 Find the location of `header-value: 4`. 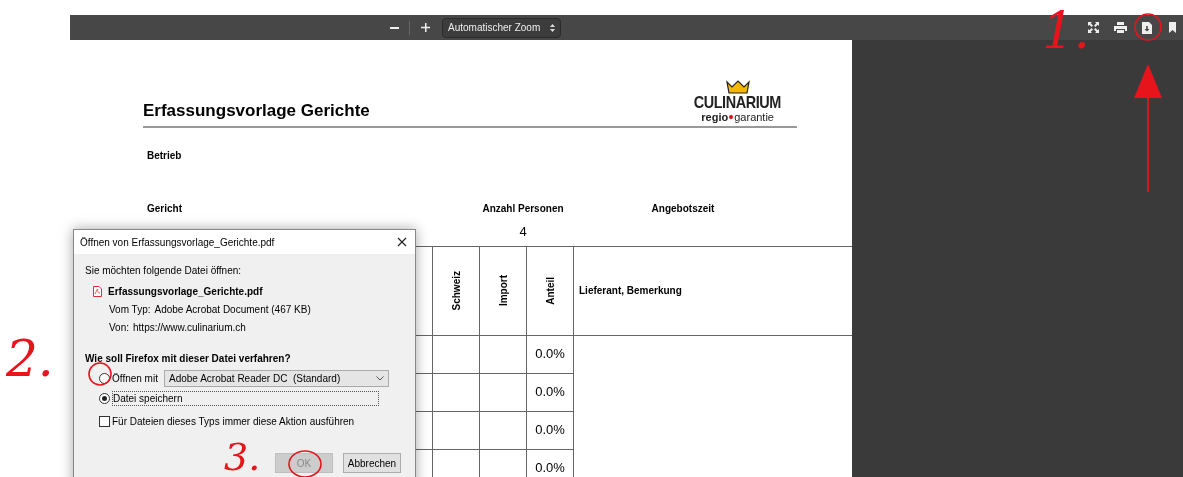

header-value: 4 is located at coordinates (523, 232).